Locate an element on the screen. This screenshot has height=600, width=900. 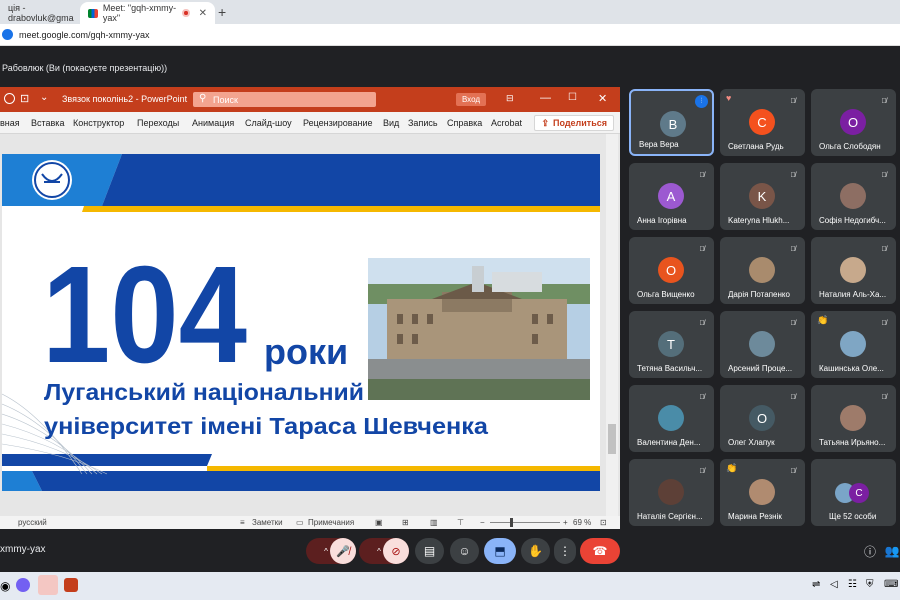
comments-button: Примечания is located at coordinates (331, 522).